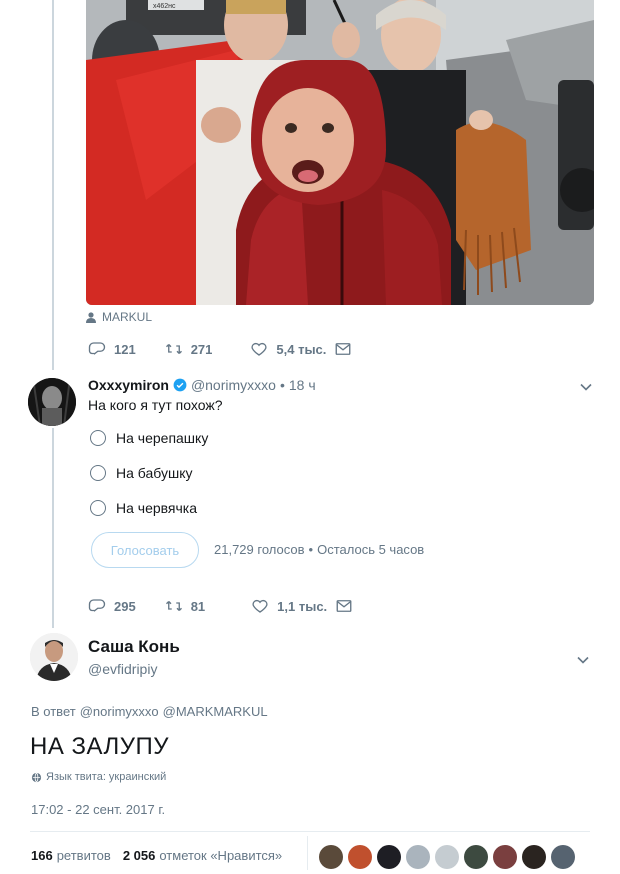 This screenshot has width=620, height=874. I want to click on likers-avatars, so click(444, 857).